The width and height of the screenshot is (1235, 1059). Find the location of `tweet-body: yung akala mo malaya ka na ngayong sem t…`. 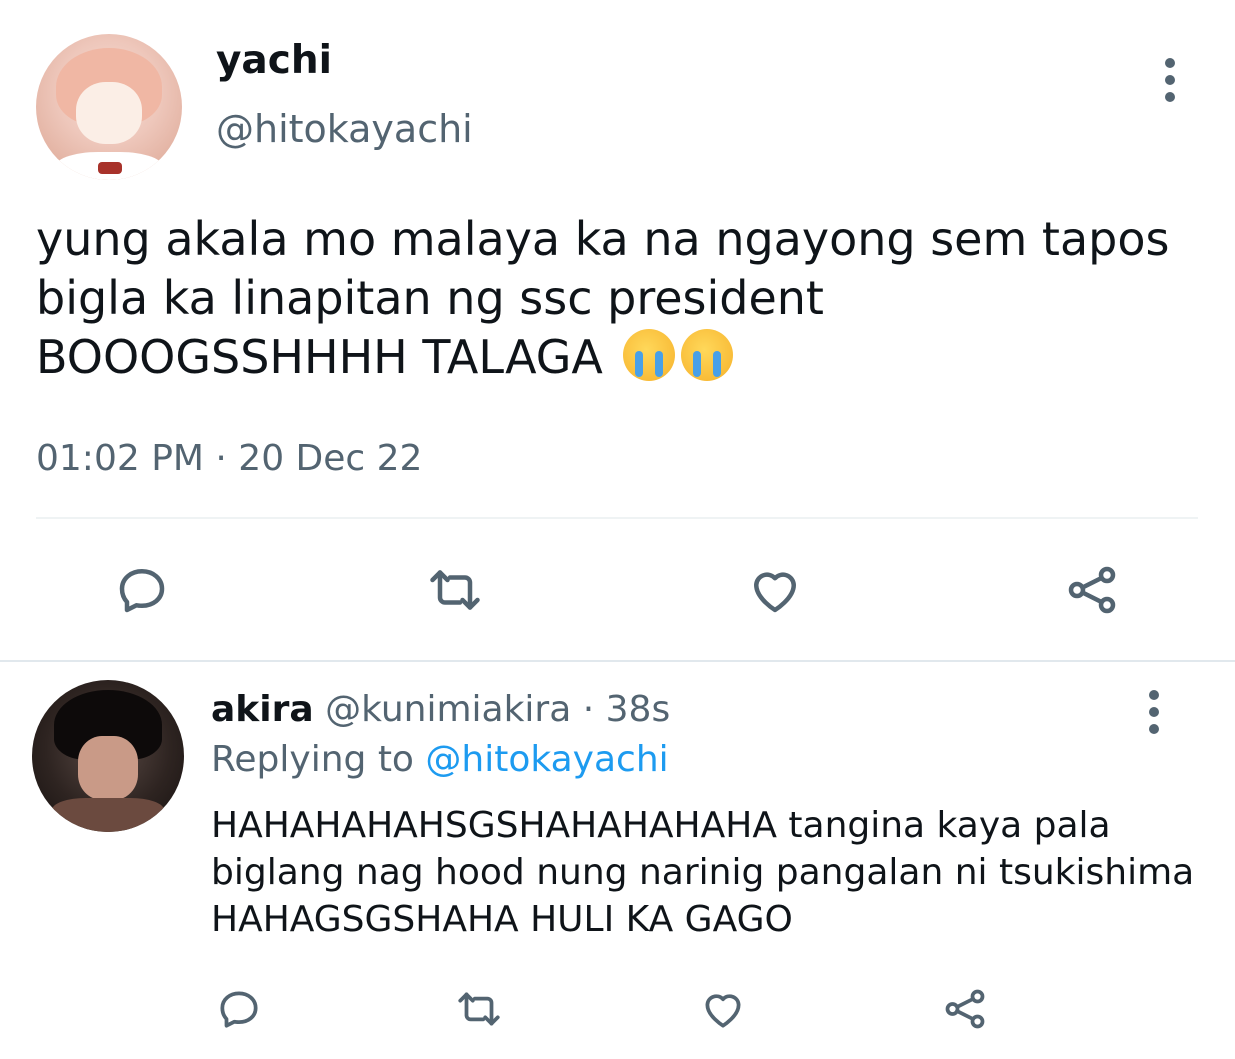

tweet-body: yung akala mo malaya ka na ngayong sem t… is located at coordinates (603, 298).